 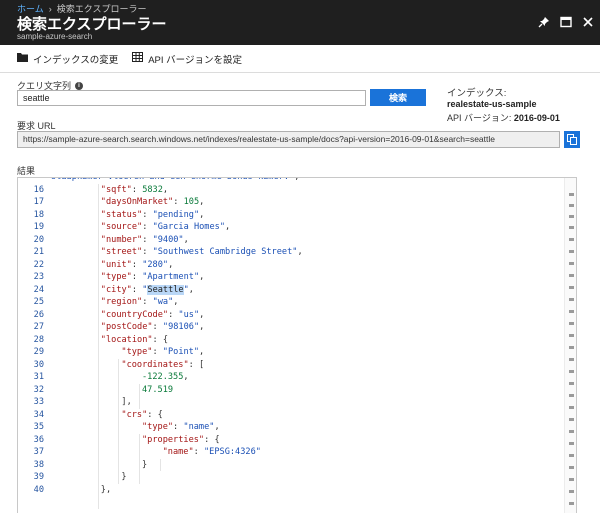 I want to click on line-number: 34, so click(x=38, y=414).